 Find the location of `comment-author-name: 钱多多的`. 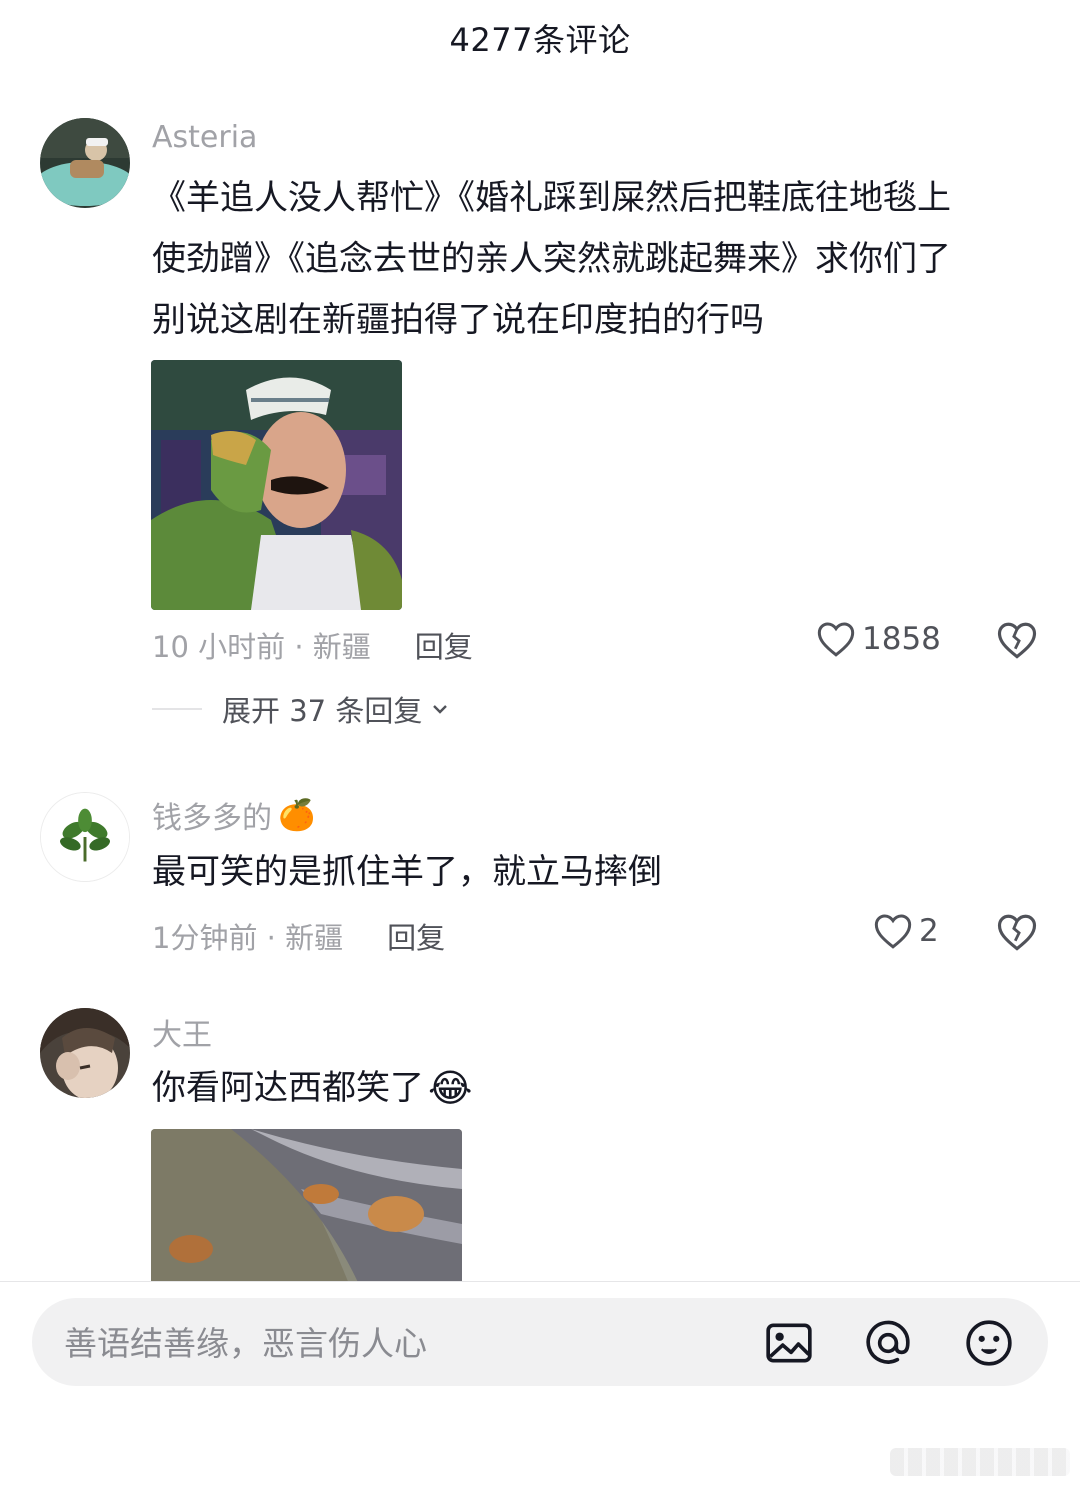

comment-author-name: 钱多多的 is located at coordinates (212, 818).